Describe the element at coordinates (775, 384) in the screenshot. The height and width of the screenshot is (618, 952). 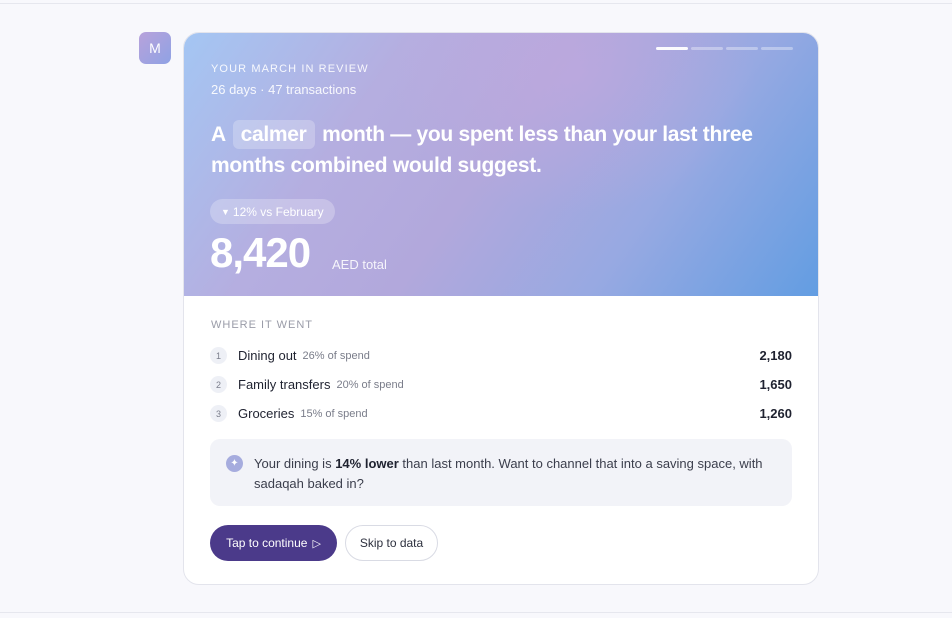
I see `category-amount: 1,650` at that location.